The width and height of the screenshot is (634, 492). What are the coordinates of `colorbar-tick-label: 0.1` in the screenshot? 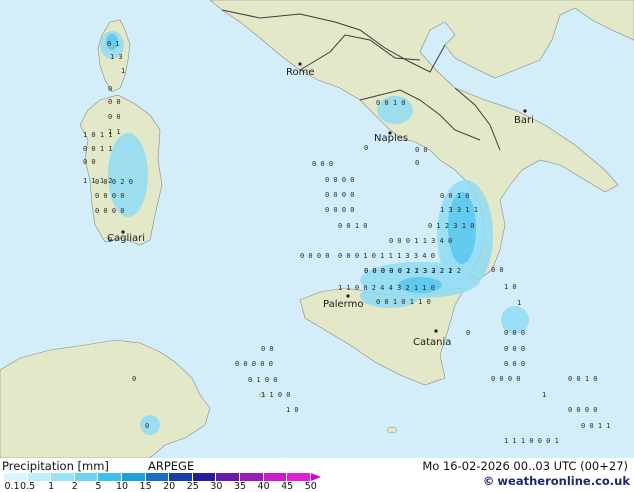 It's located at (12, 486).